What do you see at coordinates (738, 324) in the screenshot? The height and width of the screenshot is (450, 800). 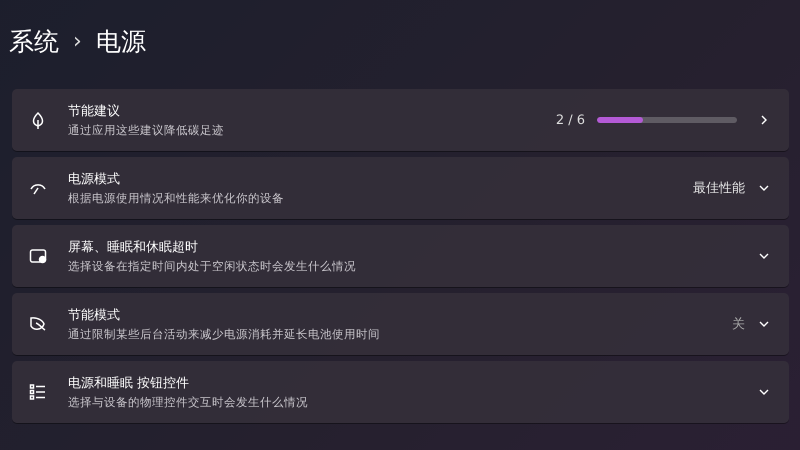 I see `current-value: 关` at bounding box center [738, 324].